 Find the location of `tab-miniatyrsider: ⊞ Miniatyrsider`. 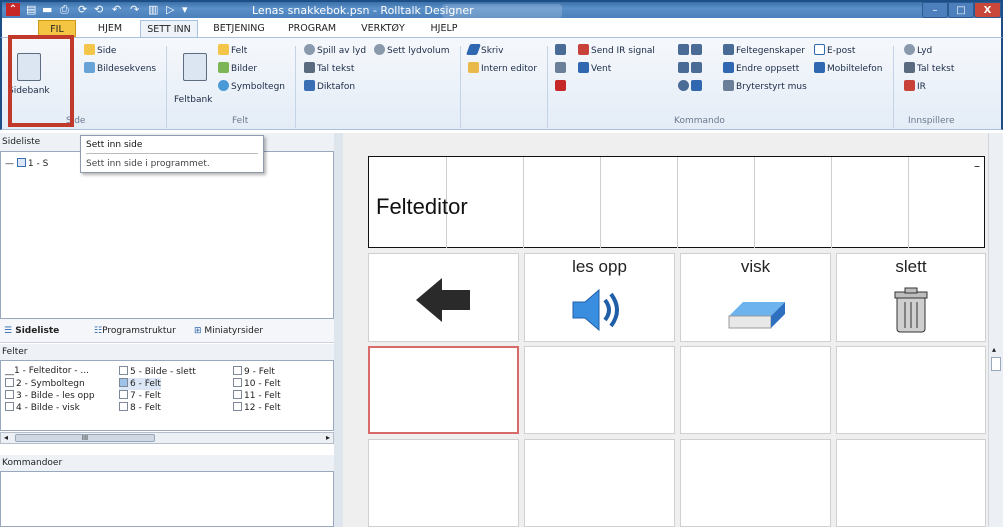

tab-miniatyrsider: ⊞ Miniatyrsider is located at coordinates (228, 331).